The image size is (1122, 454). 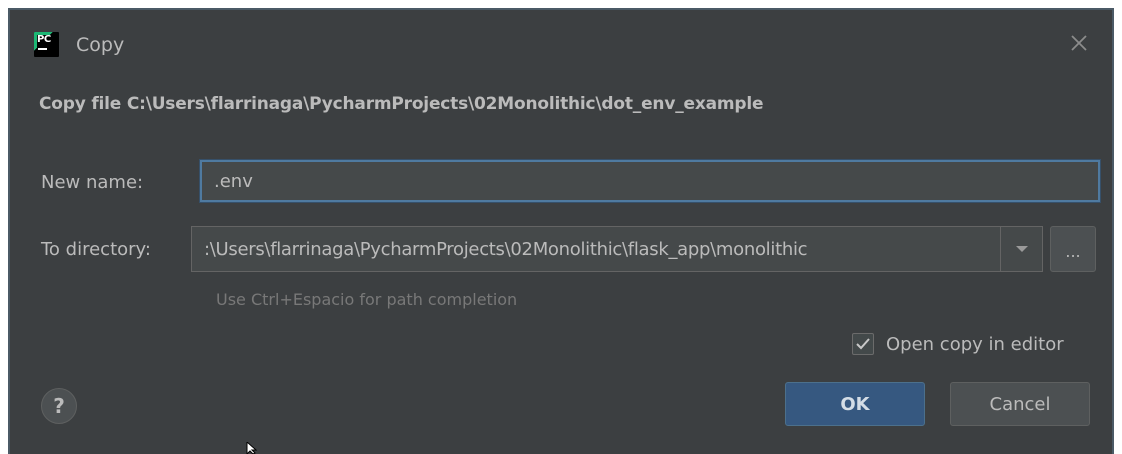 I want to click on new-name-input, so click(x=650, y=181).